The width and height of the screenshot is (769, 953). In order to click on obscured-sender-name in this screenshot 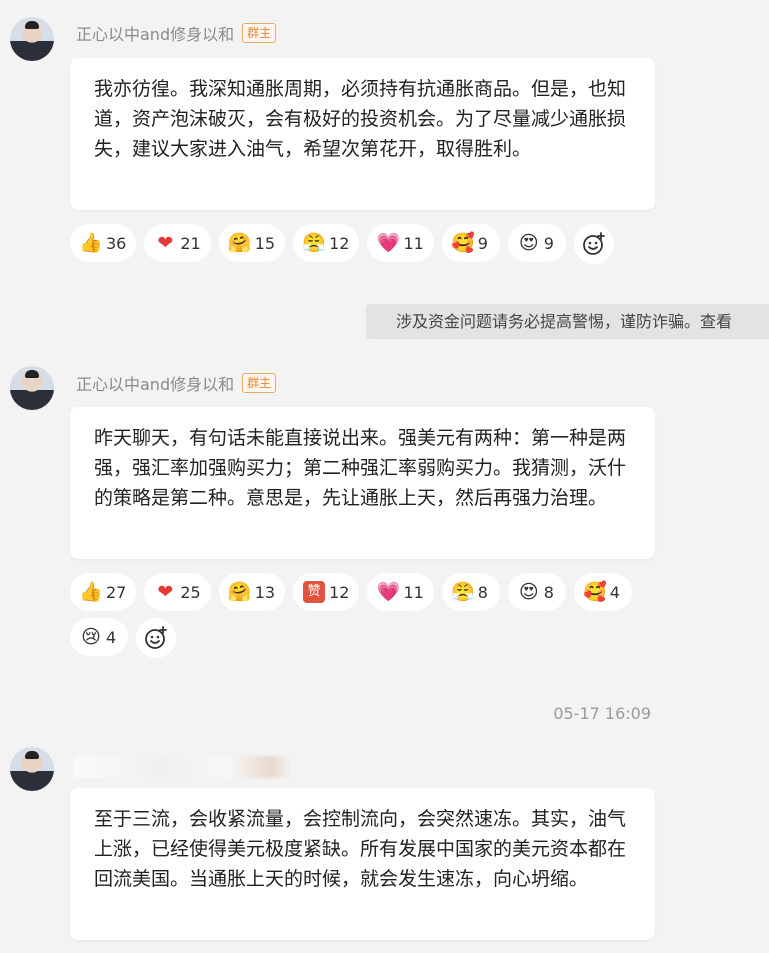, I will do `click(184, 767)`.